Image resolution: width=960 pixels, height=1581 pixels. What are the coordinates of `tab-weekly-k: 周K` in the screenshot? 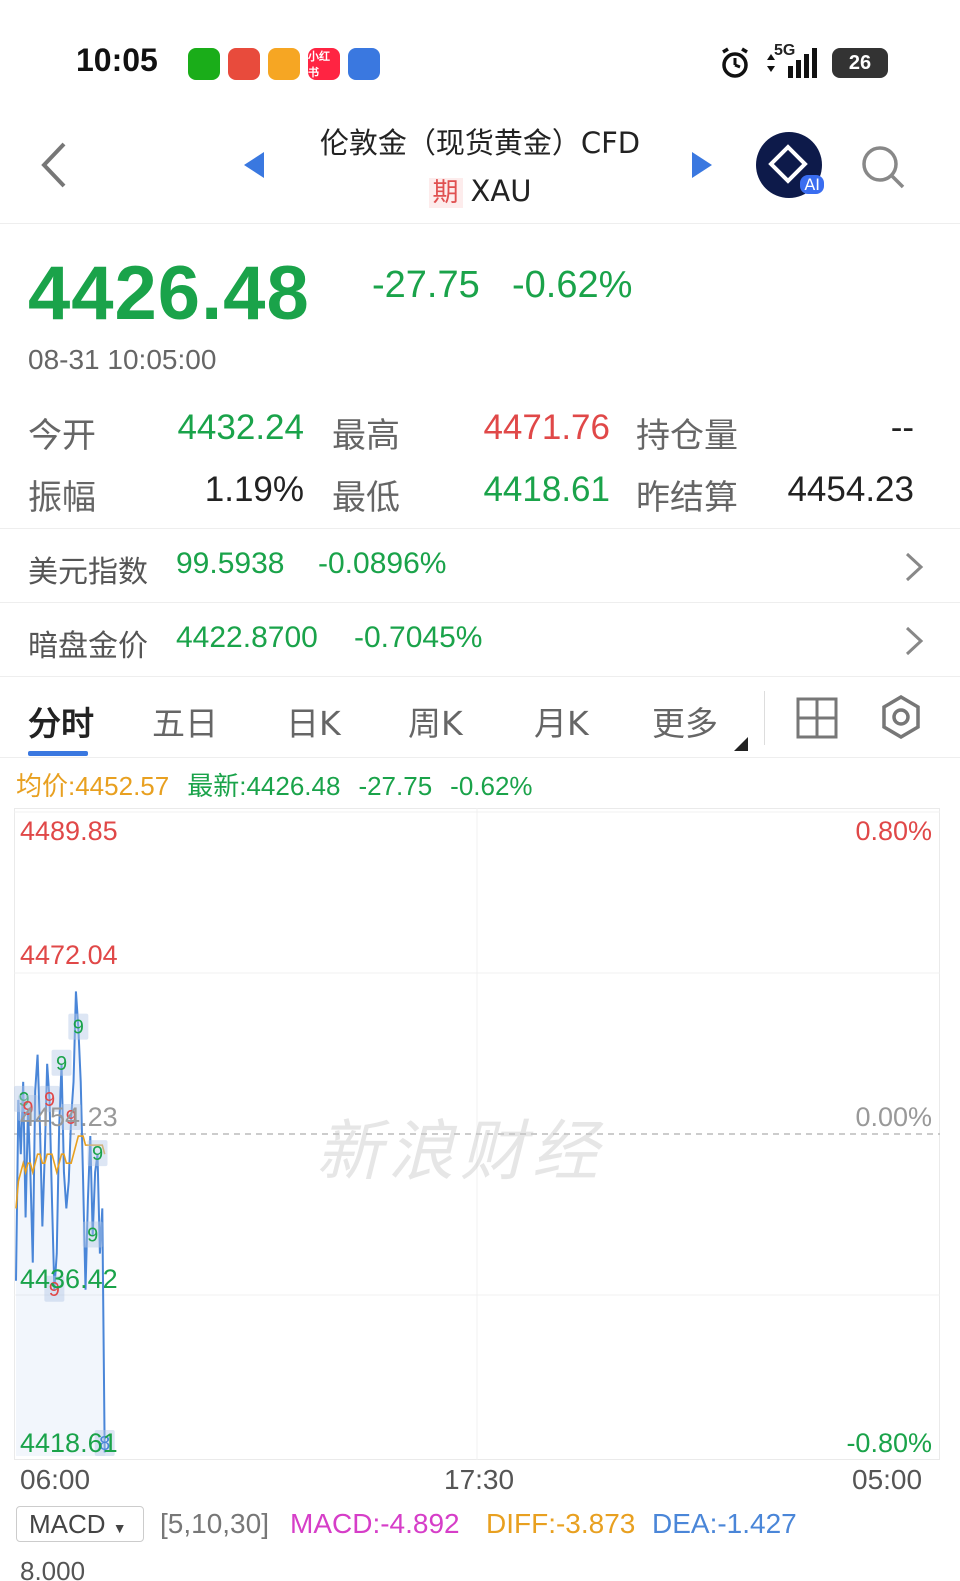 It's located at (435, 721).